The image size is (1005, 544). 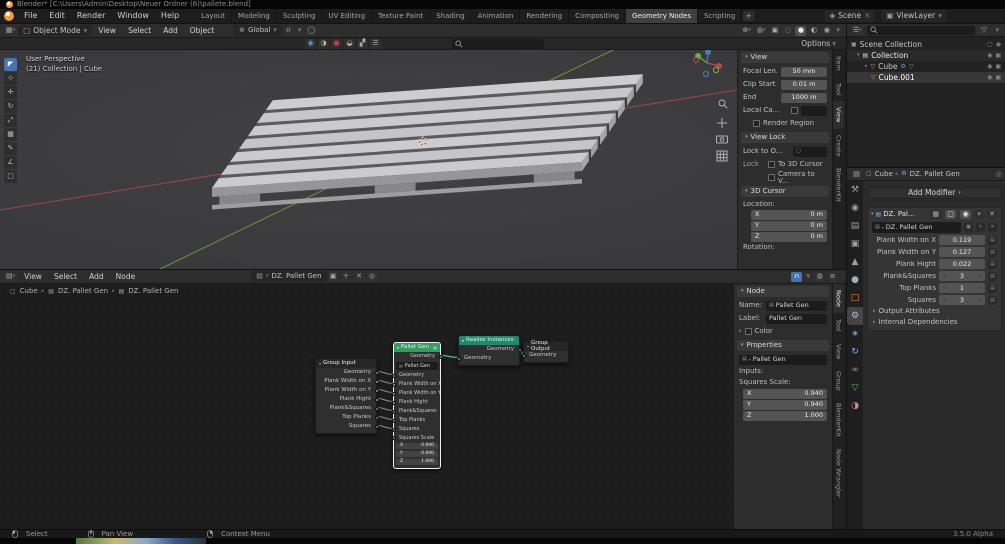 What do you see at coordinates (761, 30) in the screenshot?
I see `show-overlays-toggle: ◍ ▾` at bounding box center [761, 30].